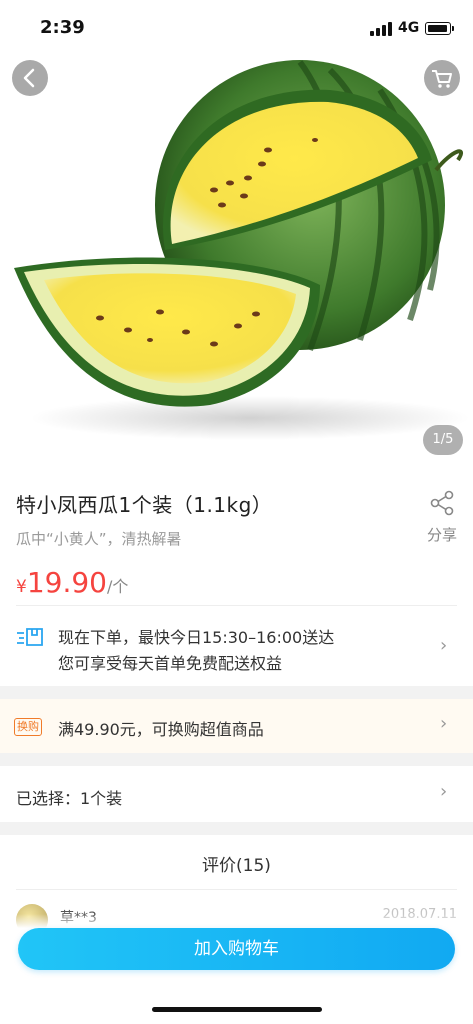 The height and width of the screenshot is (1024, 473). Describe the element at coordinates (443, 440) in the screenshot. I see `image-pager: 1/5` at that location.